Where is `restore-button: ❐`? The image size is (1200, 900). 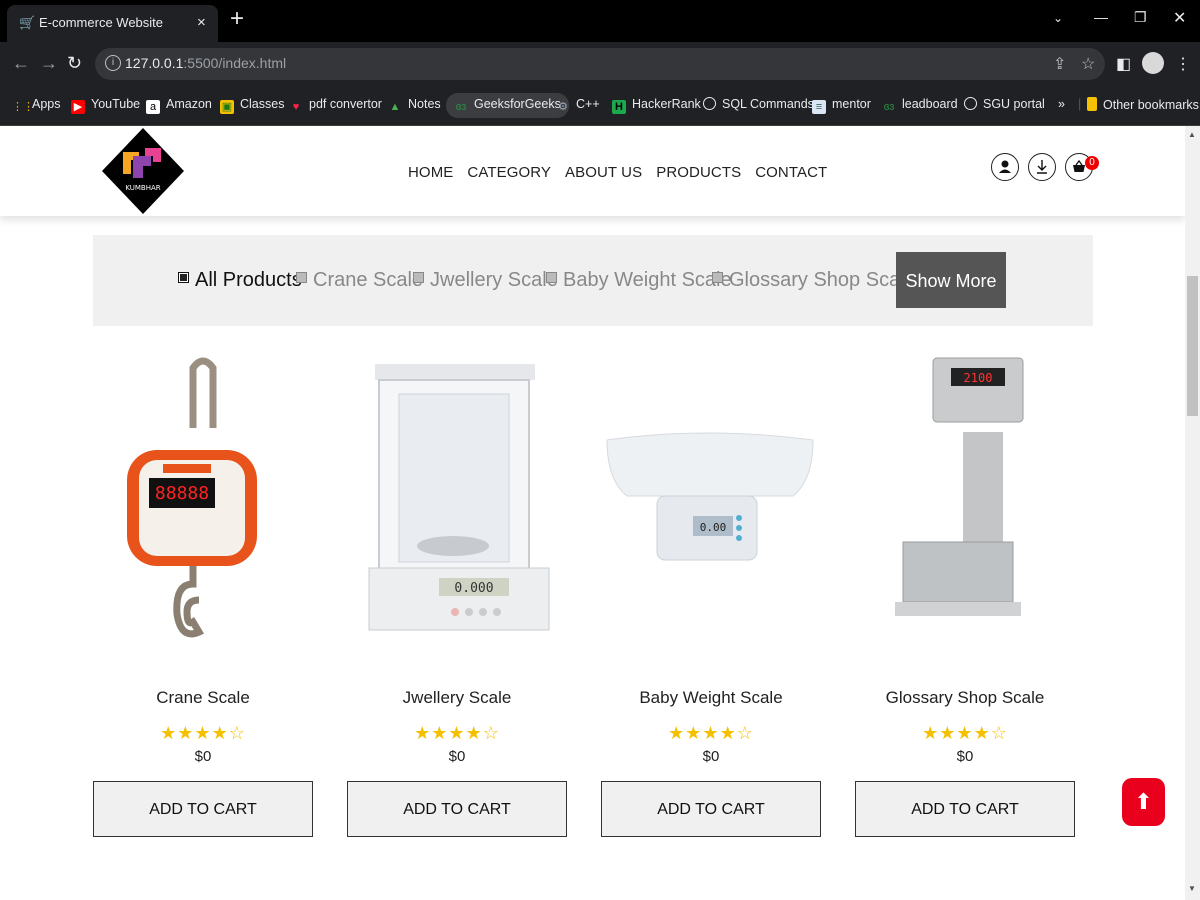
restore-button: ❐ is located at coordinates (1140, 17).